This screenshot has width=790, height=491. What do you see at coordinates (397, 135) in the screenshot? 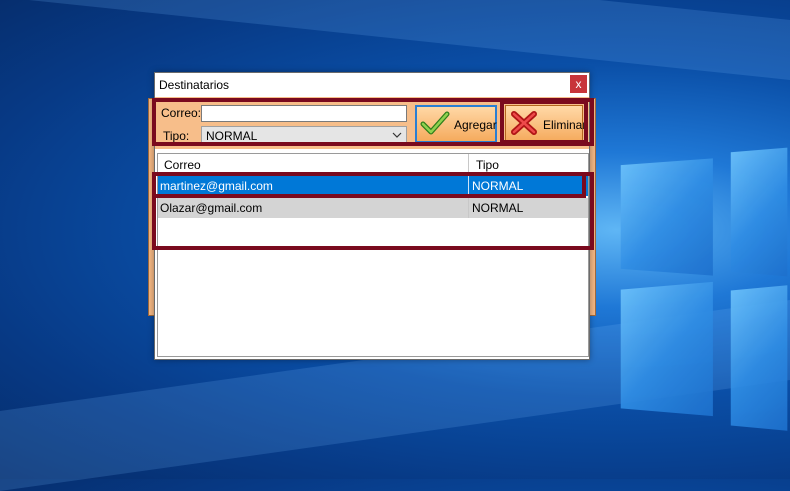
I see `chevron-down-icon` at bounding box center [397, 135].